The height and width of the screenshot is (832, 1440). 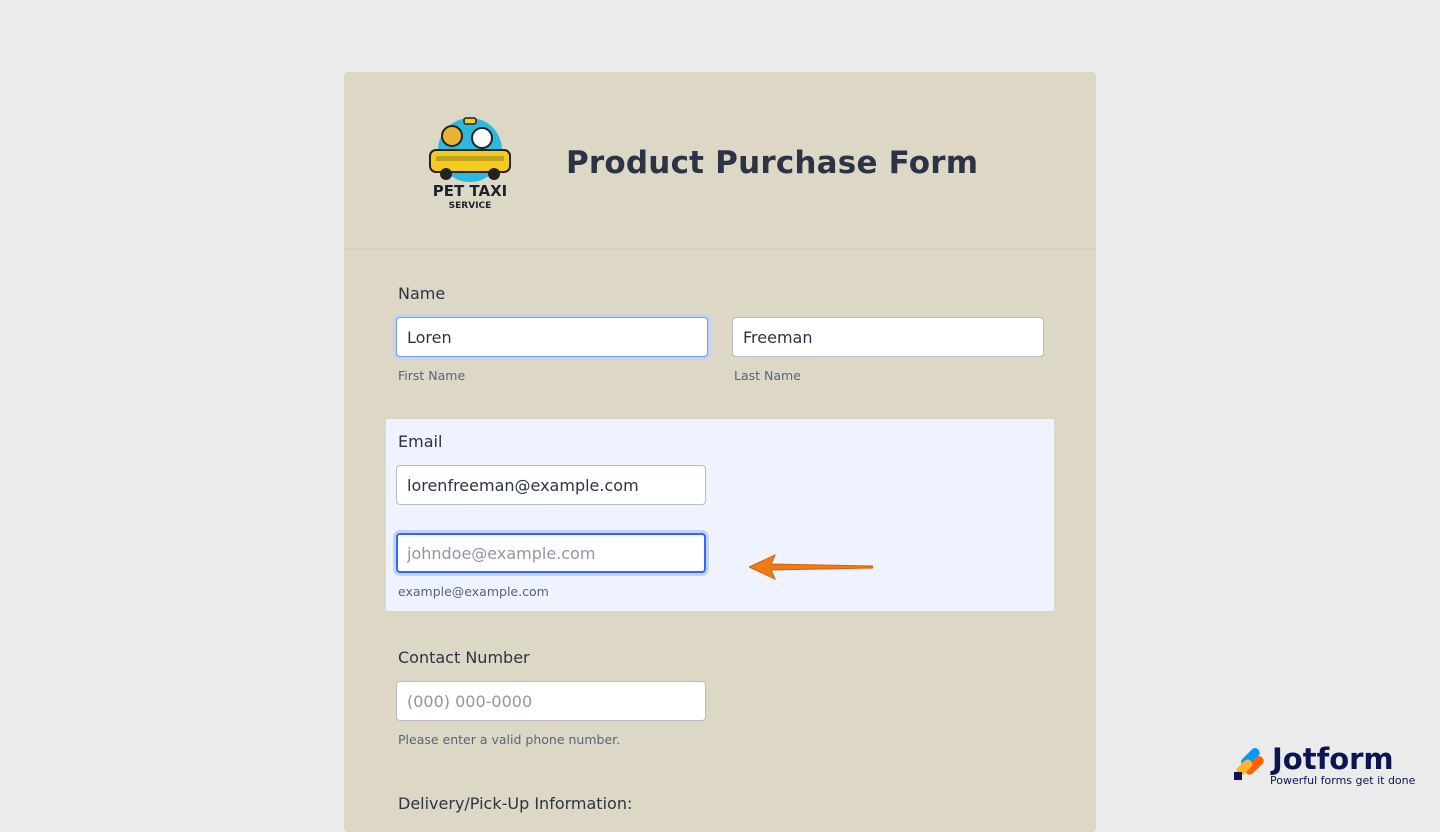 What do you see at coordinates (1333, 759) in the screenshot?
I see `jotform-name: Jotform` at bounding box center [1333, 759].